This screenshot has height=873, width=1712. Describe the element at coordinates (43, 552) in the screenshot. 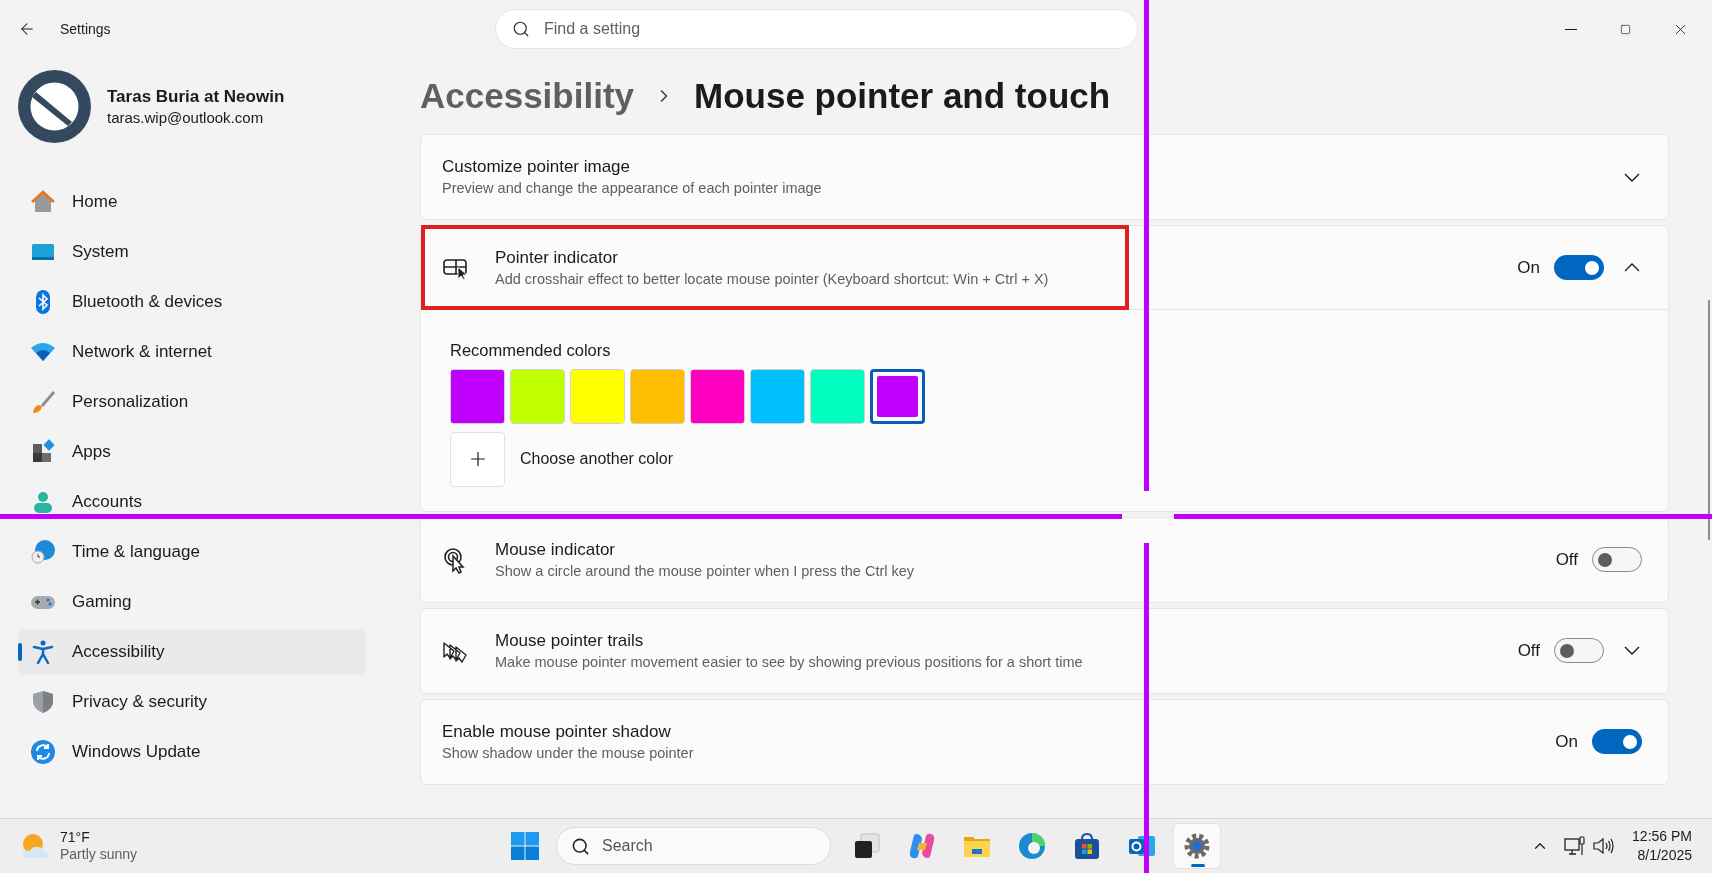

I see `globe-clock-icon` at that location.